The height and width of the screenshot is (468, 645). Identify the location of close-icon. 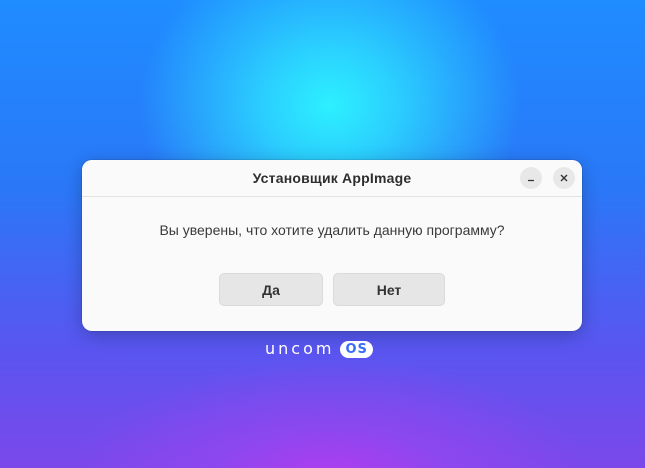
(564, 178).